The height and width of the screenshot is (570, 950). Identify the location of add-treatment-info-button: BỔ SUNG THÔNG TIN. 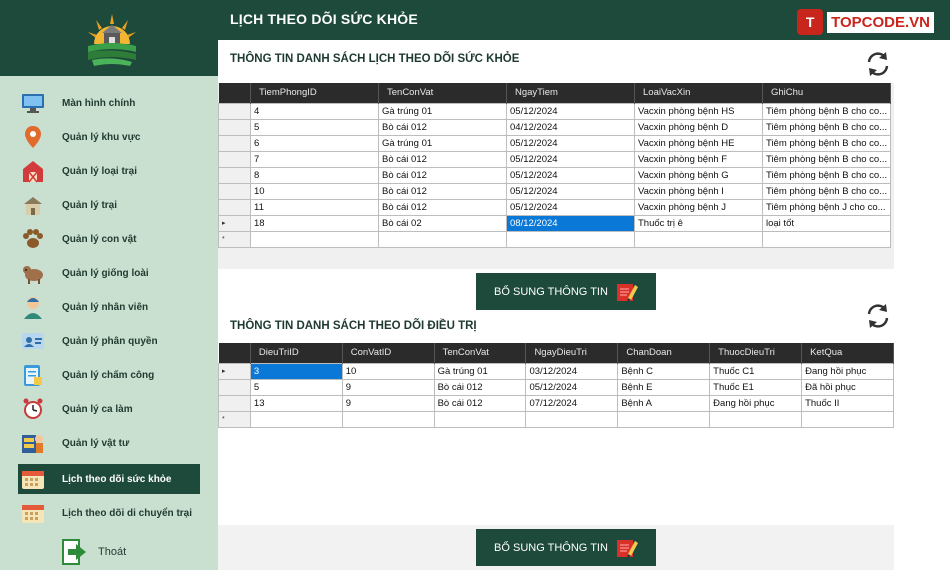
(566, 547).